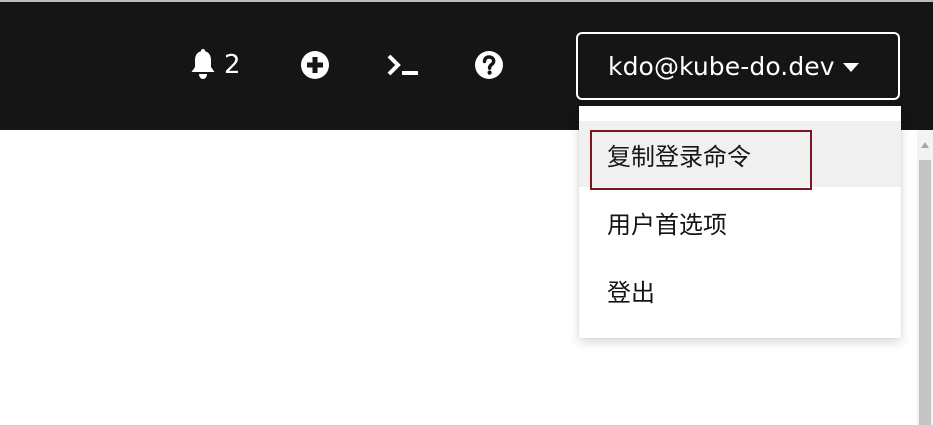 This screenshot has width=933, height=425. I want to click on user-menu-toggle: kdo@kube-do.dev, so click(738, 66).